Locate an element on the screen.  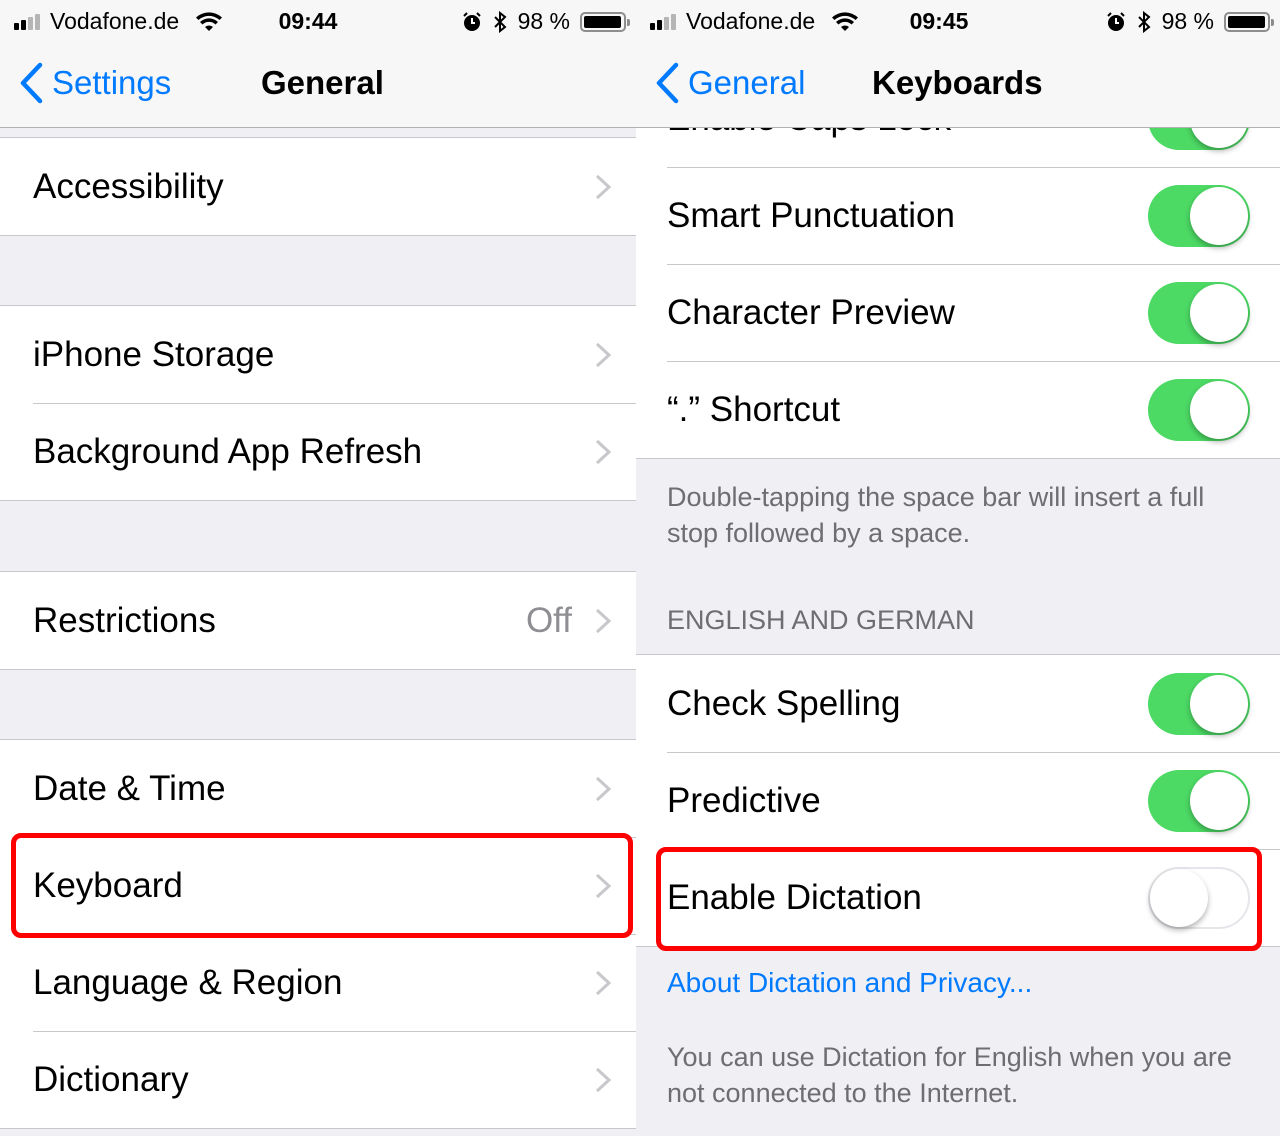
settings-group: iPhone Storage Background App Refresh is located at coordinates (318, 403).